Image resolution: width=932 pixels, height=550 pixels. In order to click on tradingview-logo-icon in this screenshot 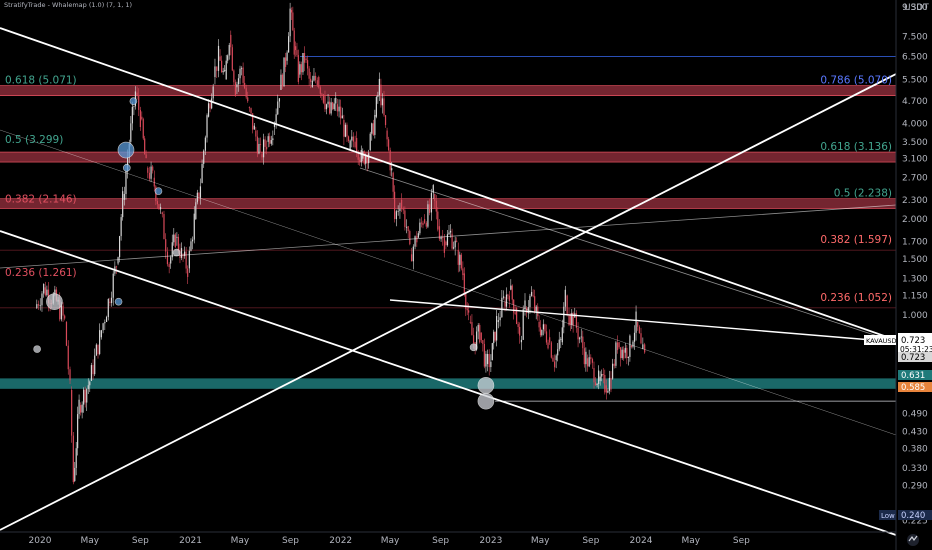, I will do `click(913, 540)`.